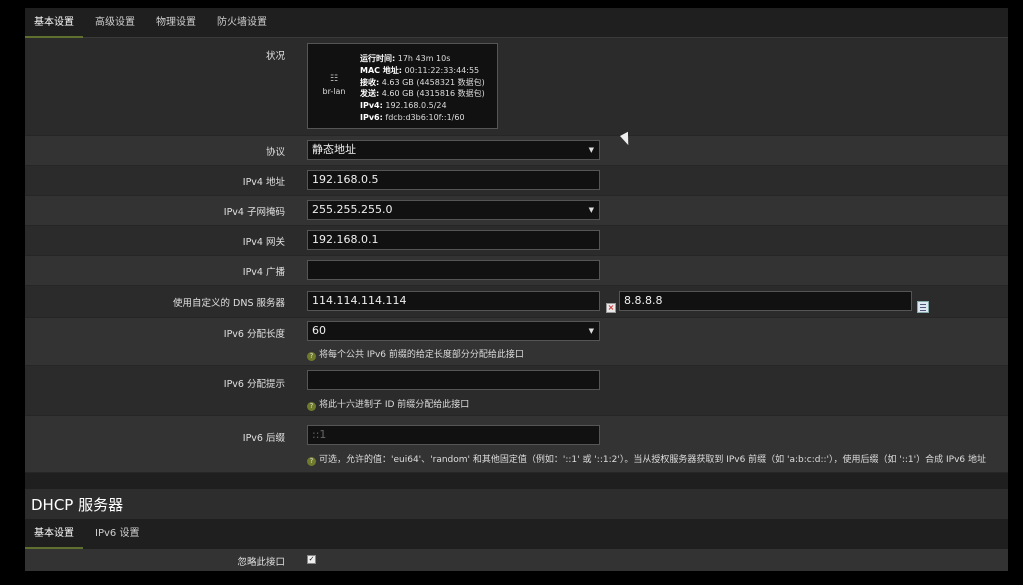 Image resolution: width=1023 pixels, height=585 pixels. What do you see at coordinates (415, 354) in the screenshot?
I see `ipv6-assign-length-hint: ? 将每个公共 IPv6 前缀的给定长度部分分配给此接口` at bounding box center [415, 354].